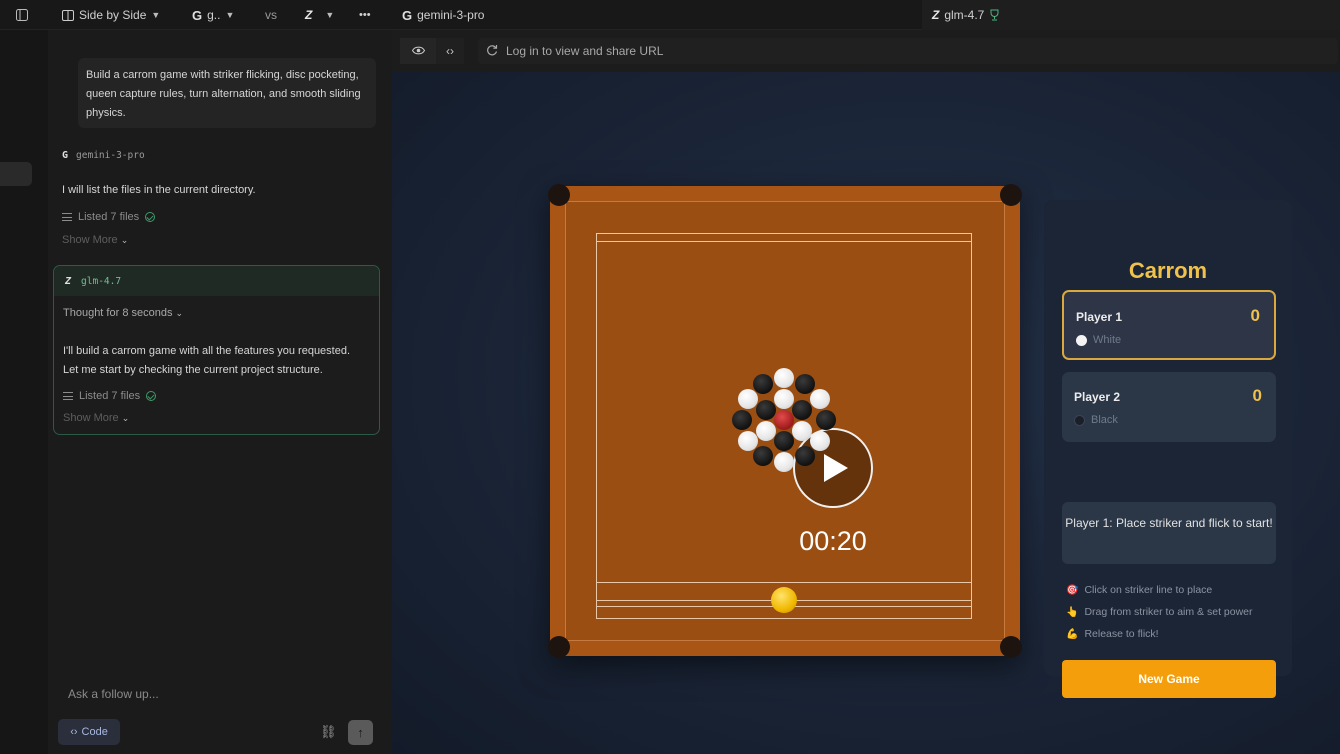 The height and width of the screenshot is (754, 1340). What do you see at coordinates (585, 51) in the screenshot?
I see `url-text: Log in to view and share URL` at bounding box center [585, 51].